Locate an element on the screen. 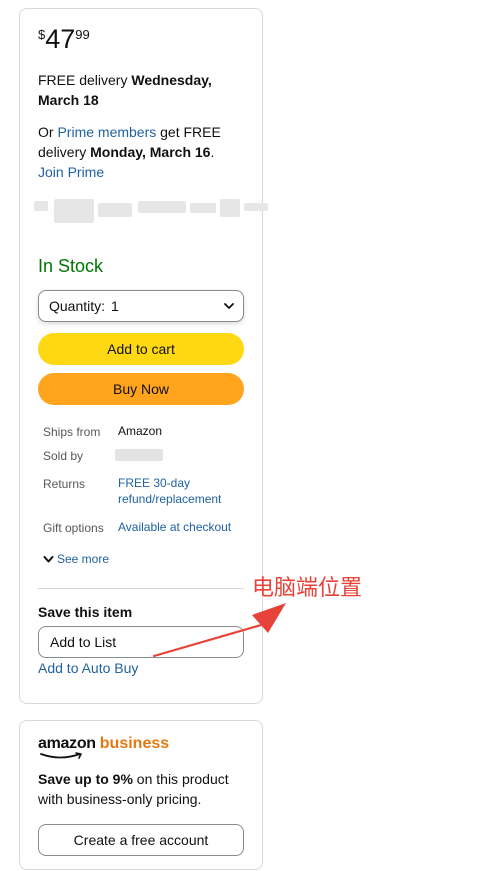  prime-suffix: . is located at coordinates (212, 152).